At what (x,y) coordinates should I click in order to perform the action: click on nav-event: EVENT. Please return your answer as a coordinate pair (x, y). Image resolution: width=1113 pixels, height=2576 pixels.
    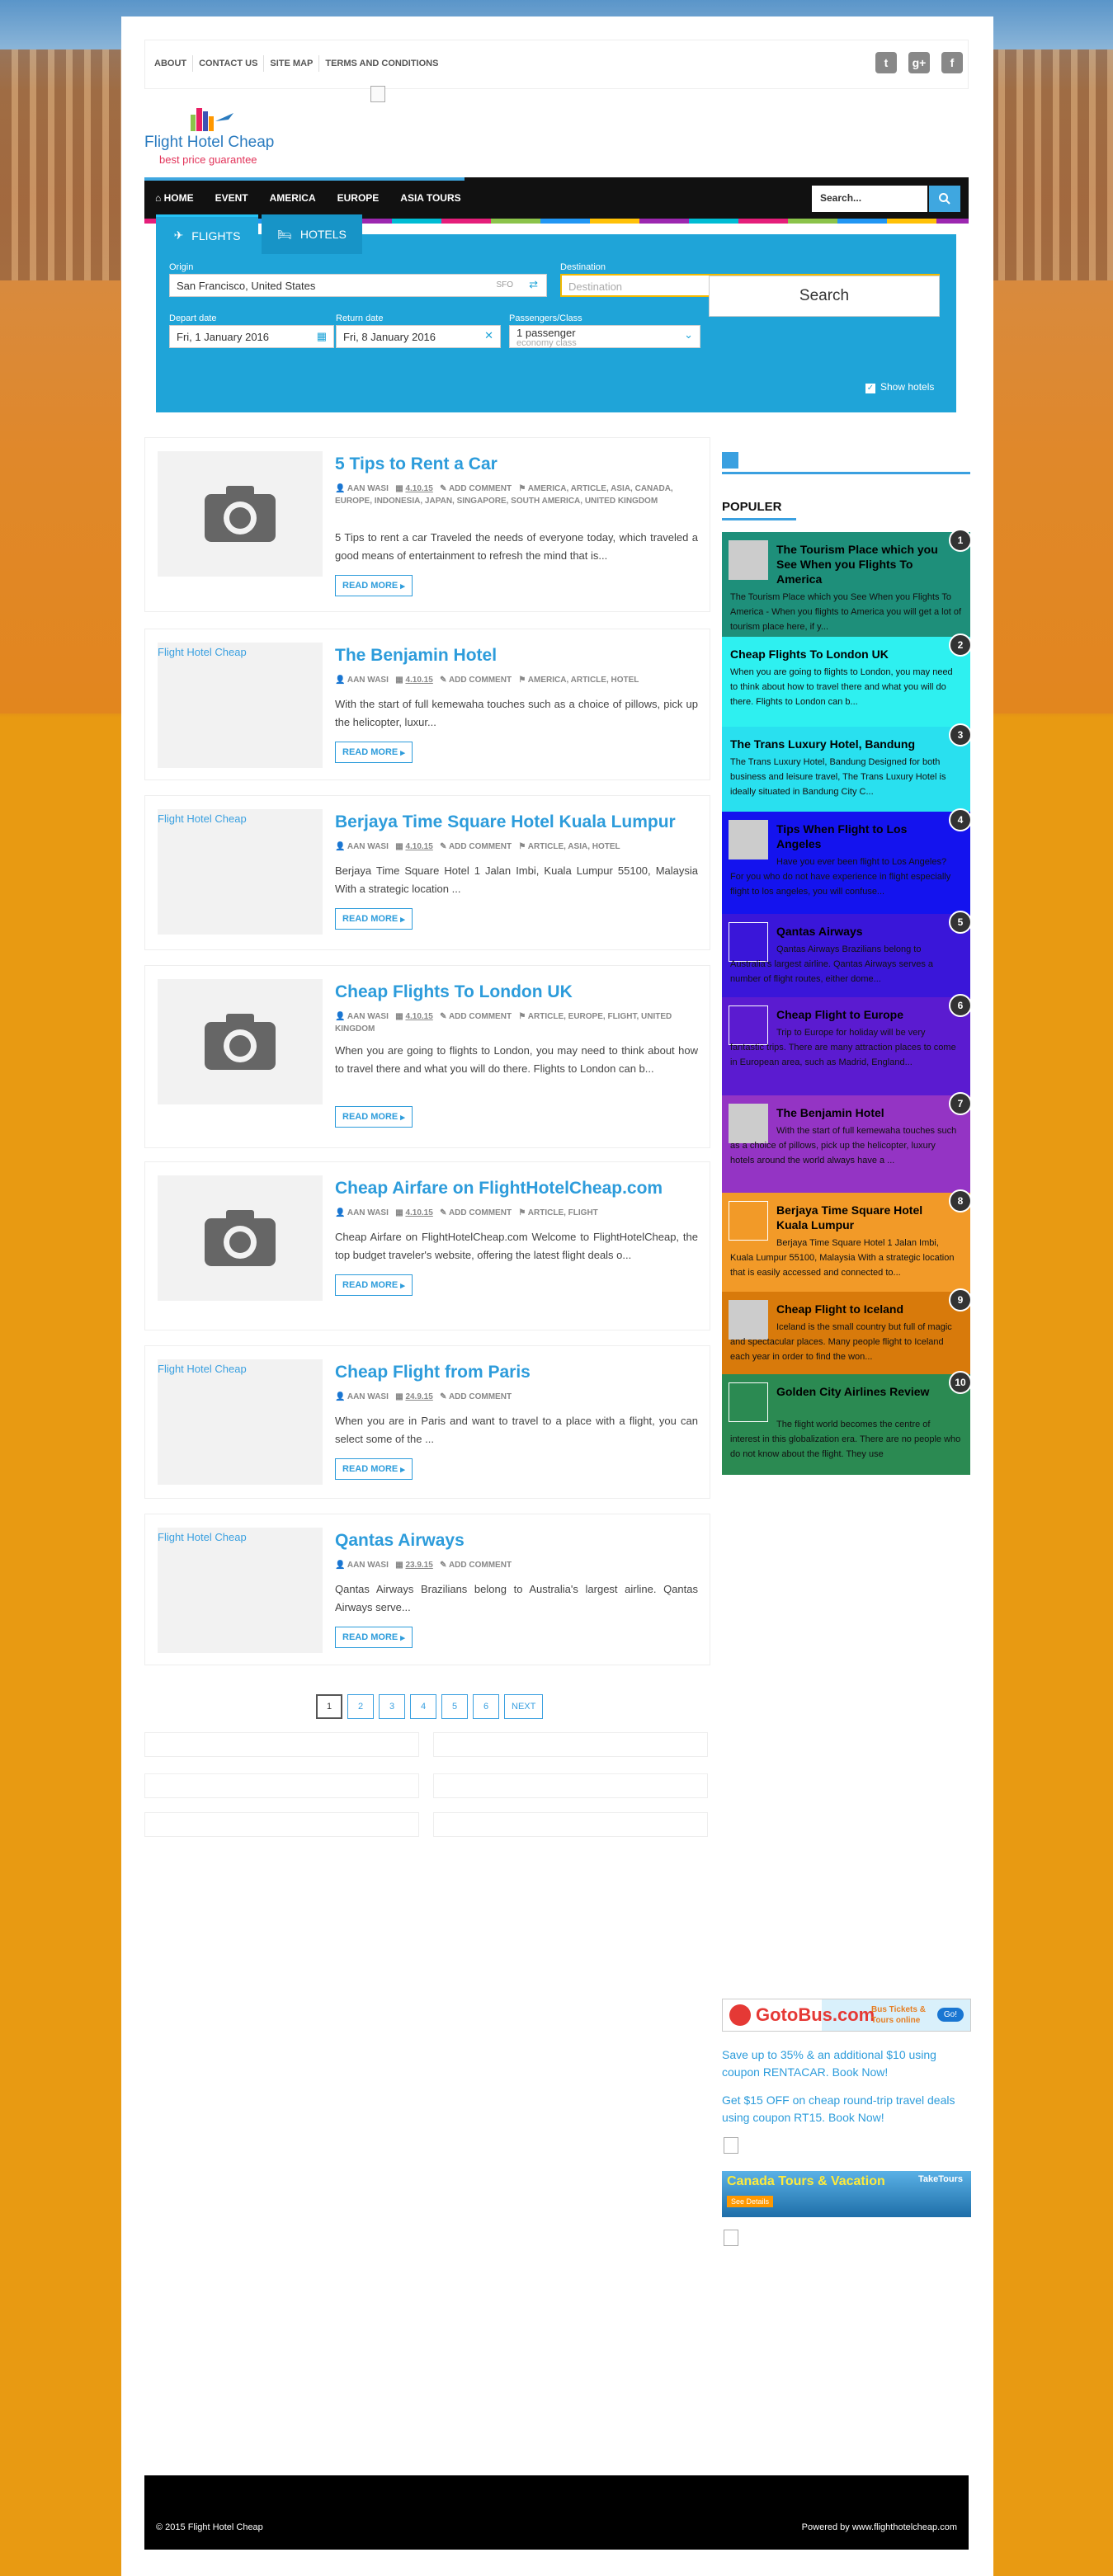
    Looking at the image, I should click on (232, 198).